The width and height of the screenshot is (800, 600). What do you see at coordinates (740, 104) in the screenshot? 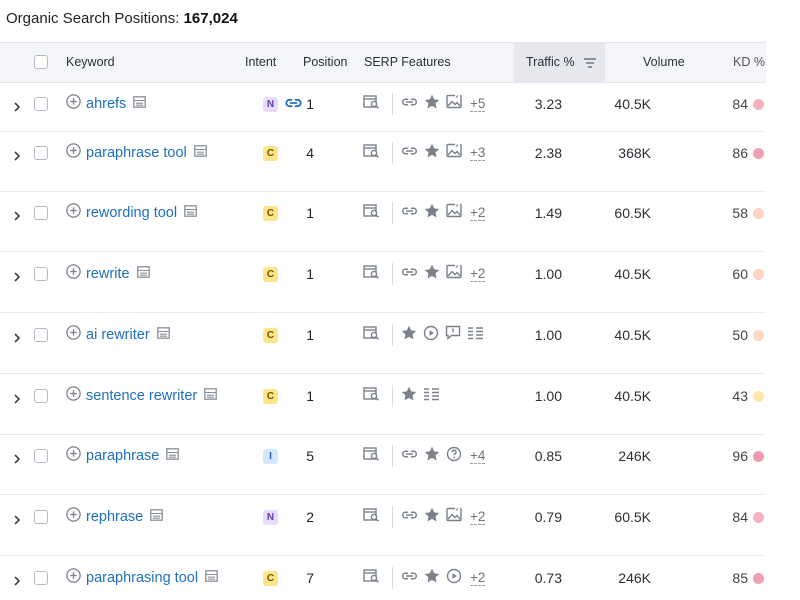
I see `kd-value: 84` at bounding box center [740, 104].